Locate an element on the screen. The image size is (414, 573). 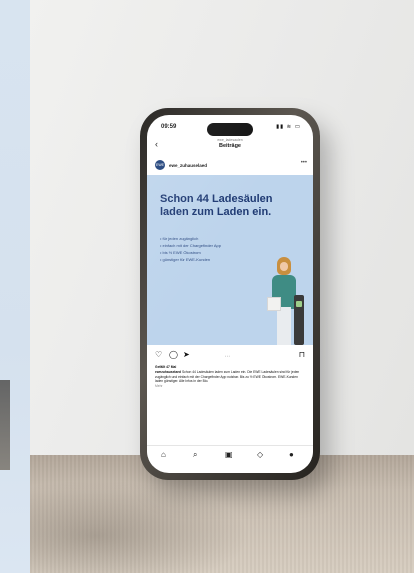
more-link: Mehr is located at coordinates (230, 386).